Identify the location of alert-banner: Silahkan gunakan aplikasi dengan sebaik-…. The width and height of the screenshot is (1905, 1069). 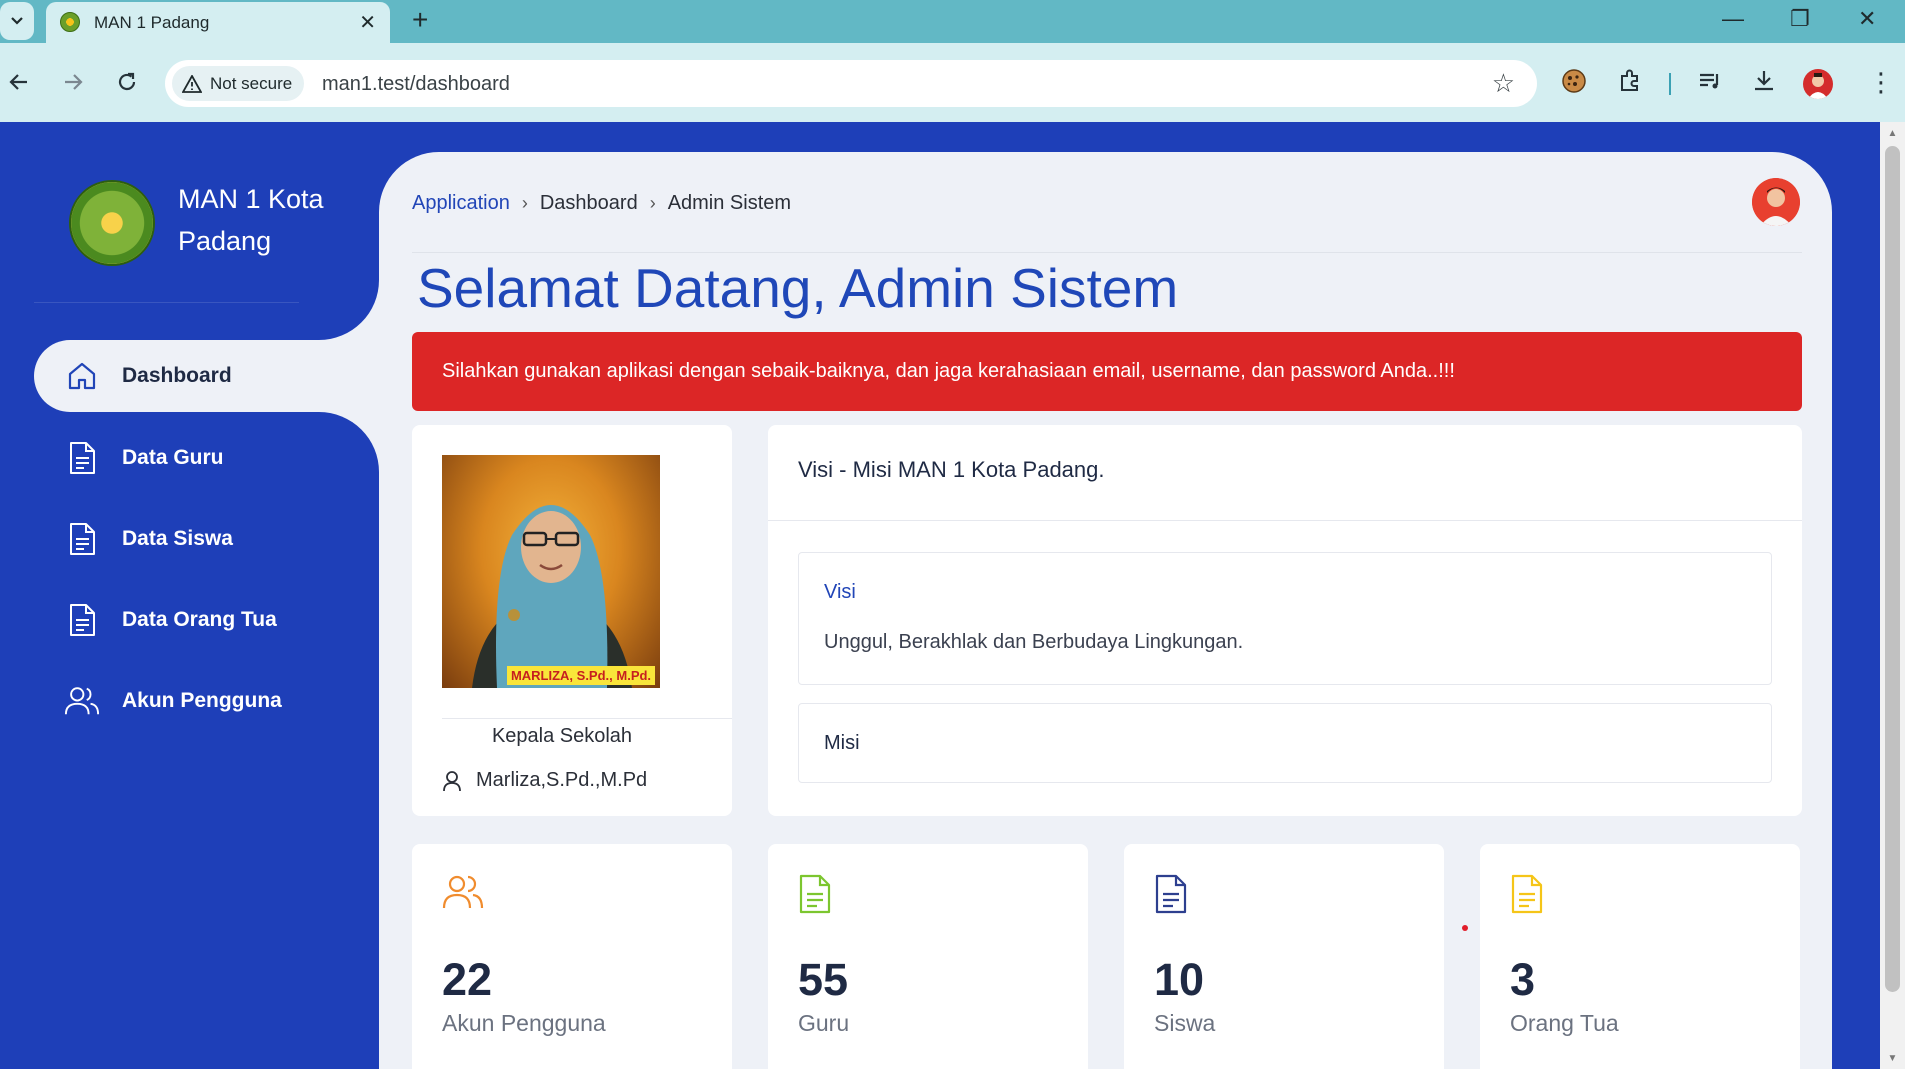
(1107, 371).